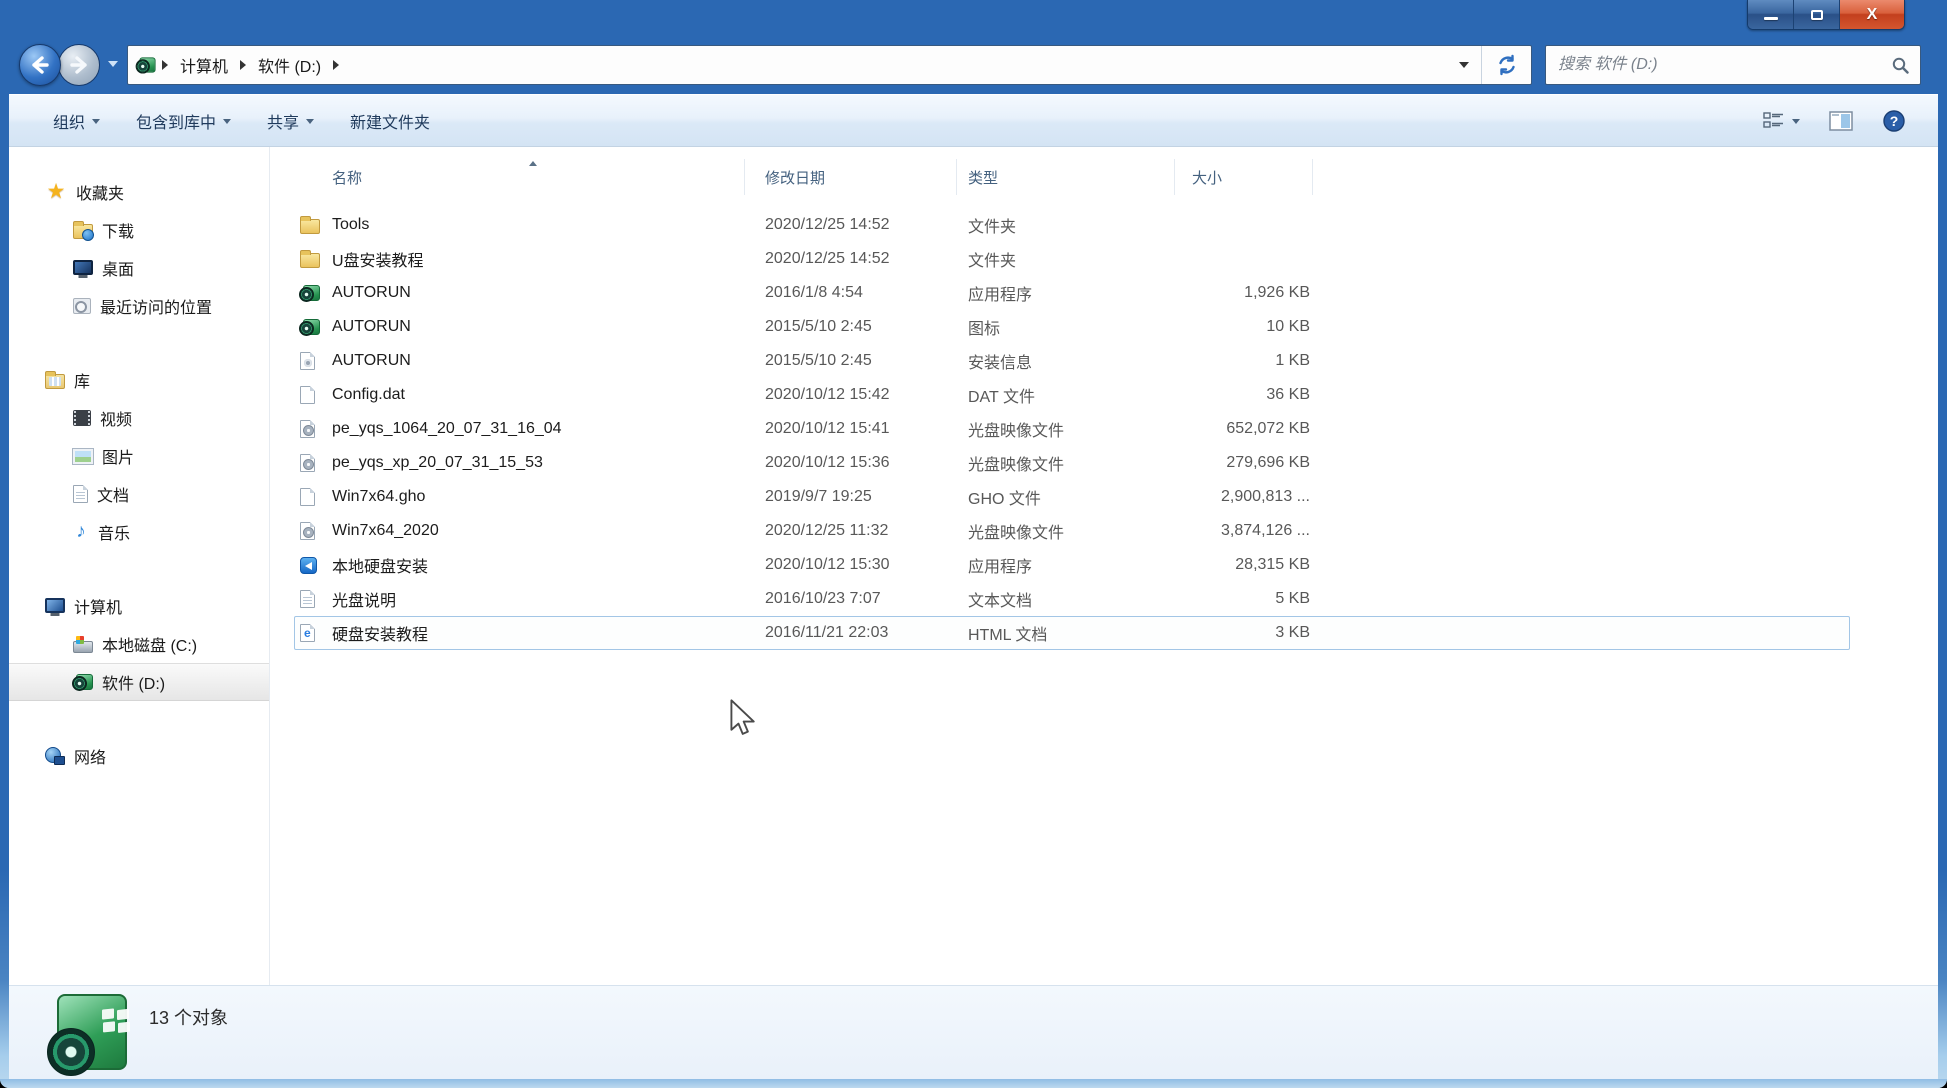  I want to click on disk-windows-icon, so click(83, 644).